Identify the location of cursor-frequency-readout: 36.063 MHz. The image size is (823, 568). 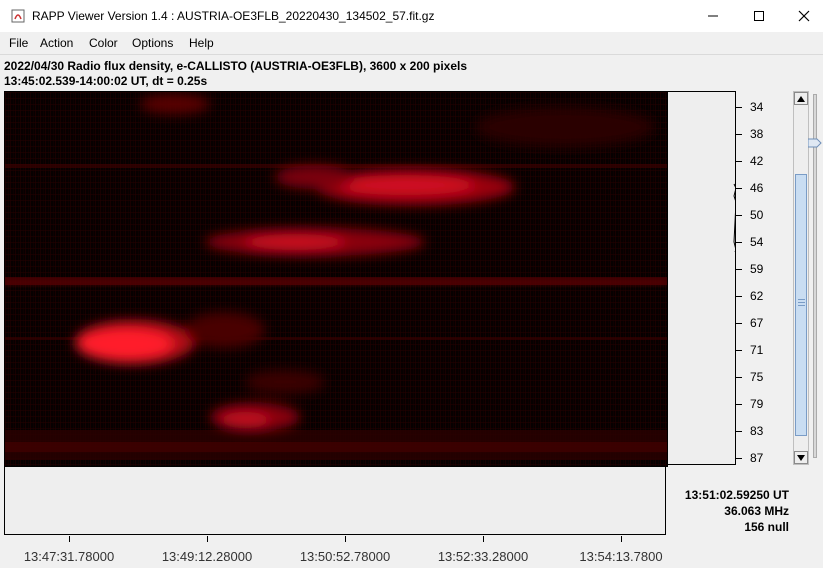
(756, 511).